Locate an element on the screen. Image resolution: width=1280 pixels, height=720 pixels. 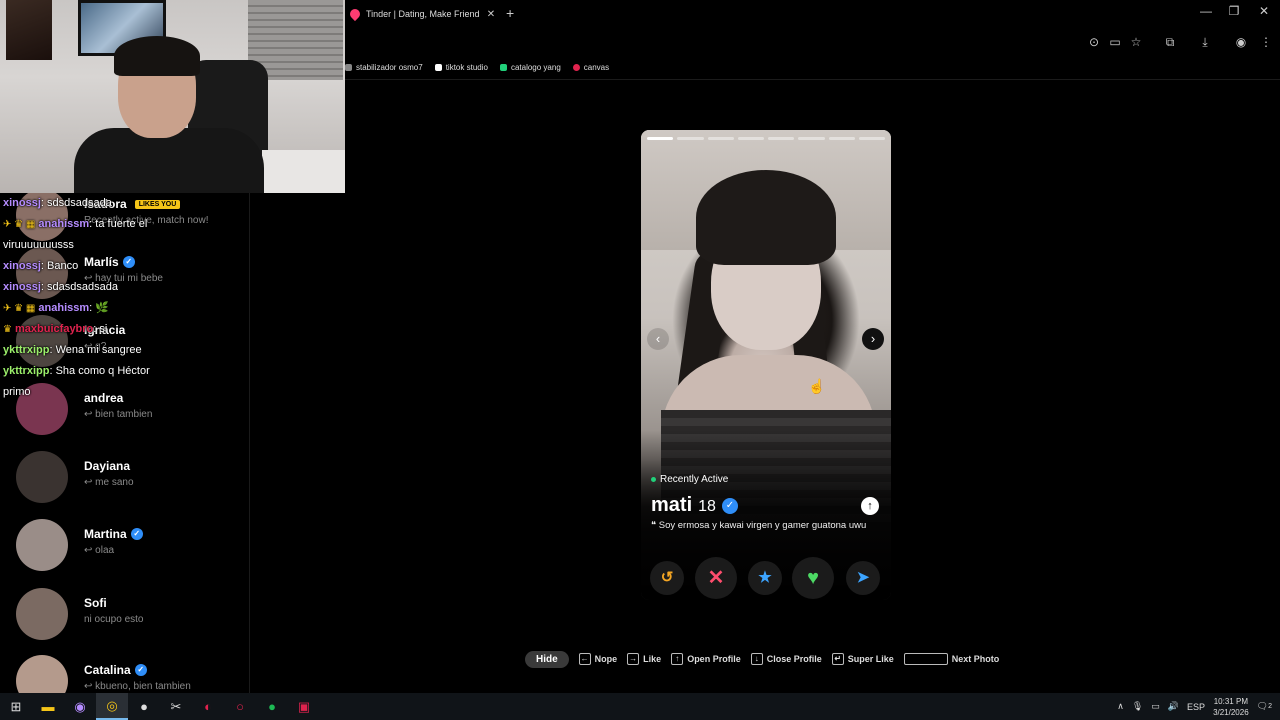
match-item: Catalina ✓ ↩ kbueno, bien tambien is located at coordinates (131, 674).